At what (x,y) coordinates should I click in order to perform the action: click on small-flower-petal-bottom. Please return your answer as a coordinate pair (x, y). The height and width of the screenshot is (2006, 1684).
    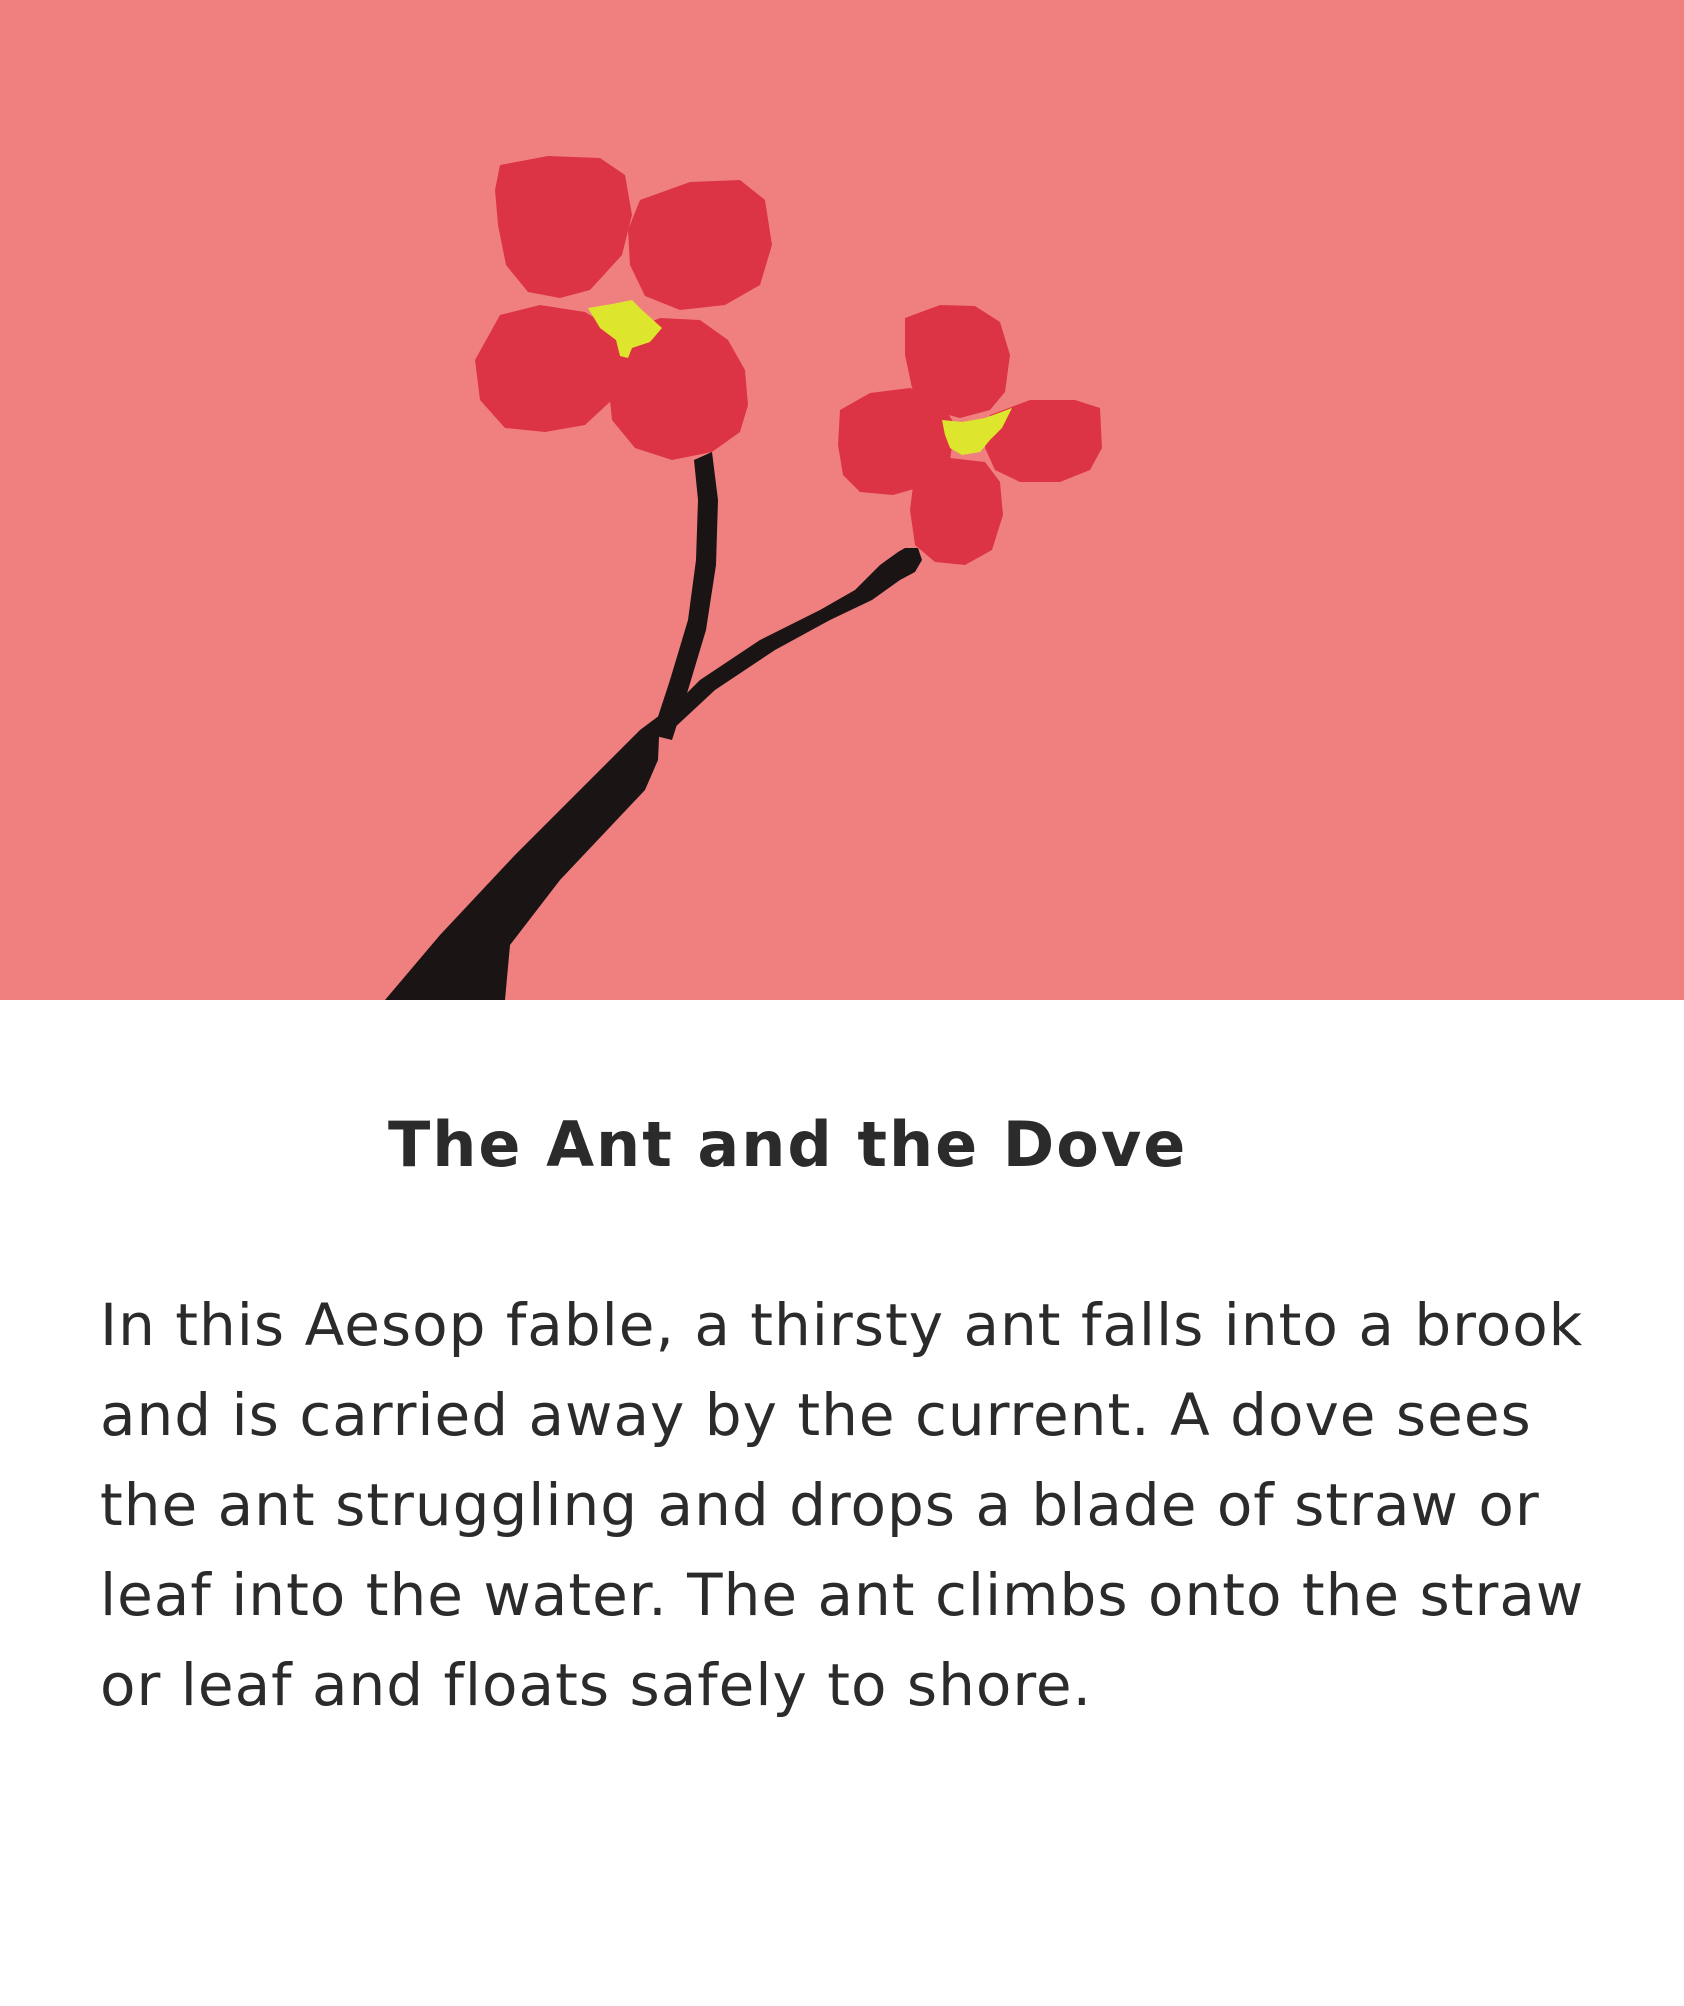
    Looking at the image, I should click on (956, 511).